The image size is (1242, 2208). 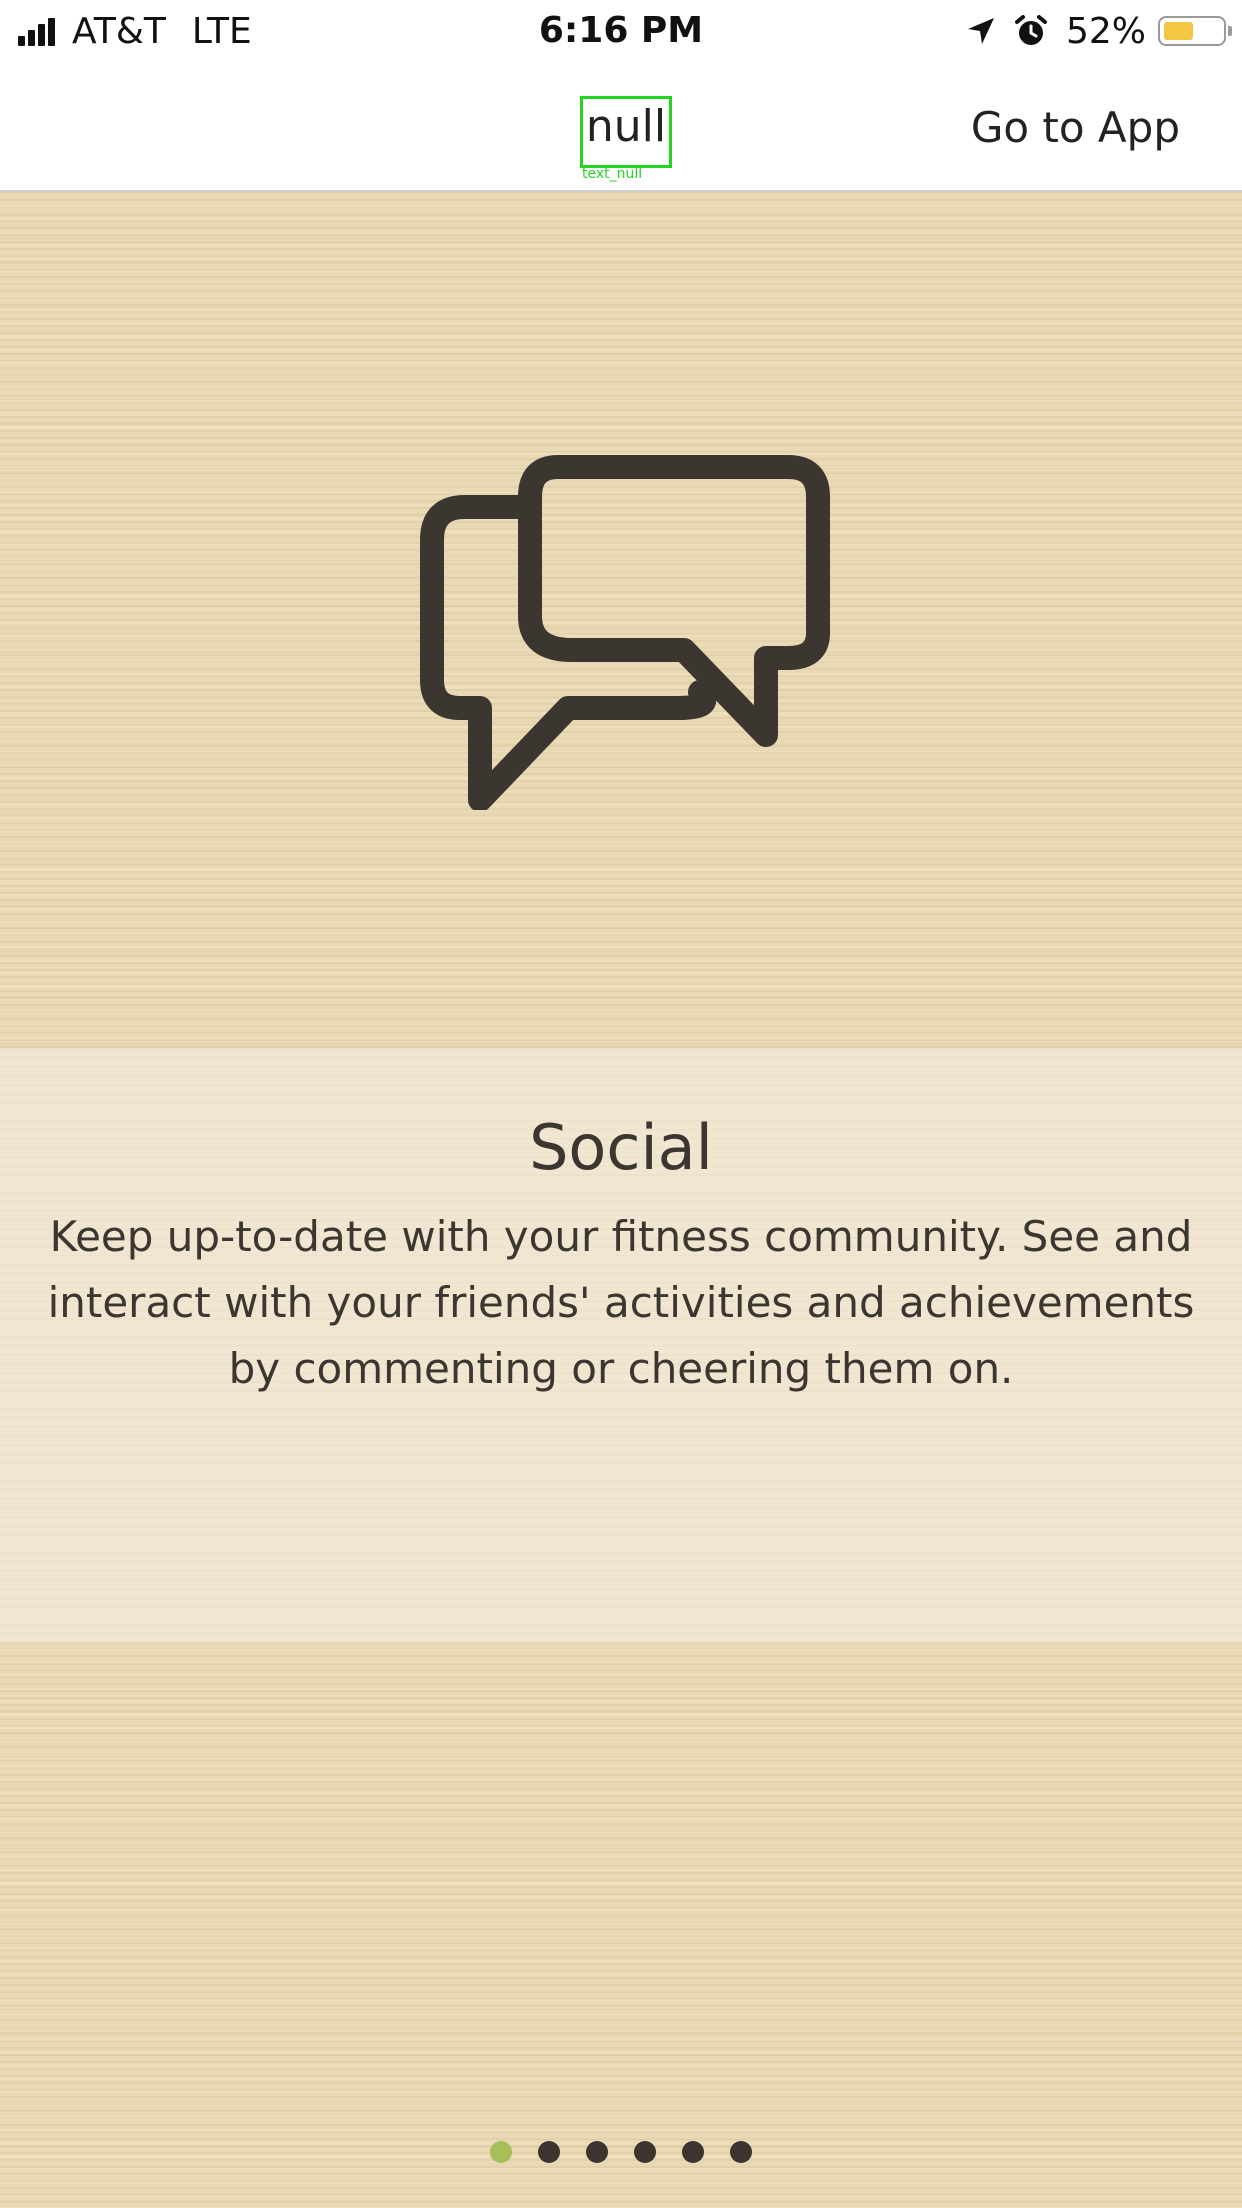 What do you see at coordinates (612, 174) in the screenshot?
I see `nav-title-debug-label: text_null` at bounding box center [612, 174].